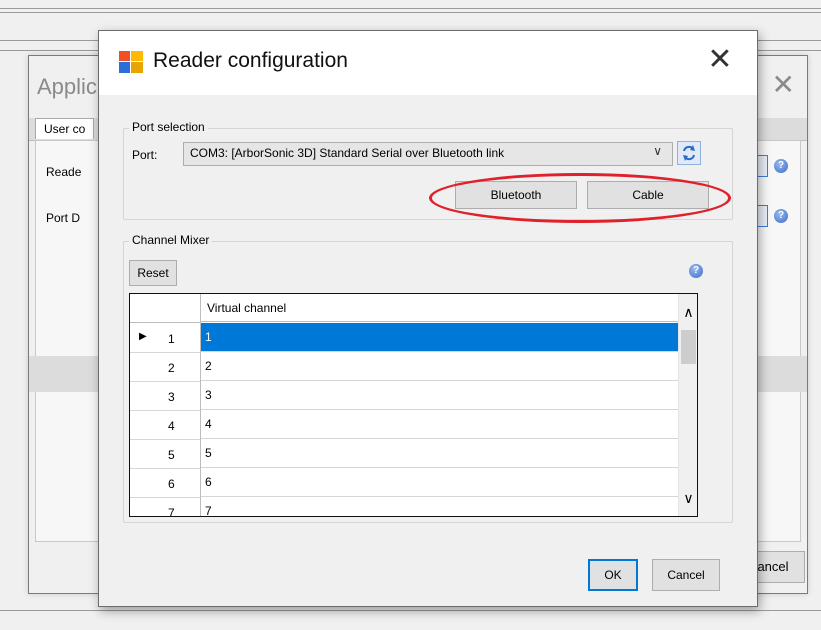 This screenshot has width=821, height=630. I want to click on row-header: 2, so click(165, 367).